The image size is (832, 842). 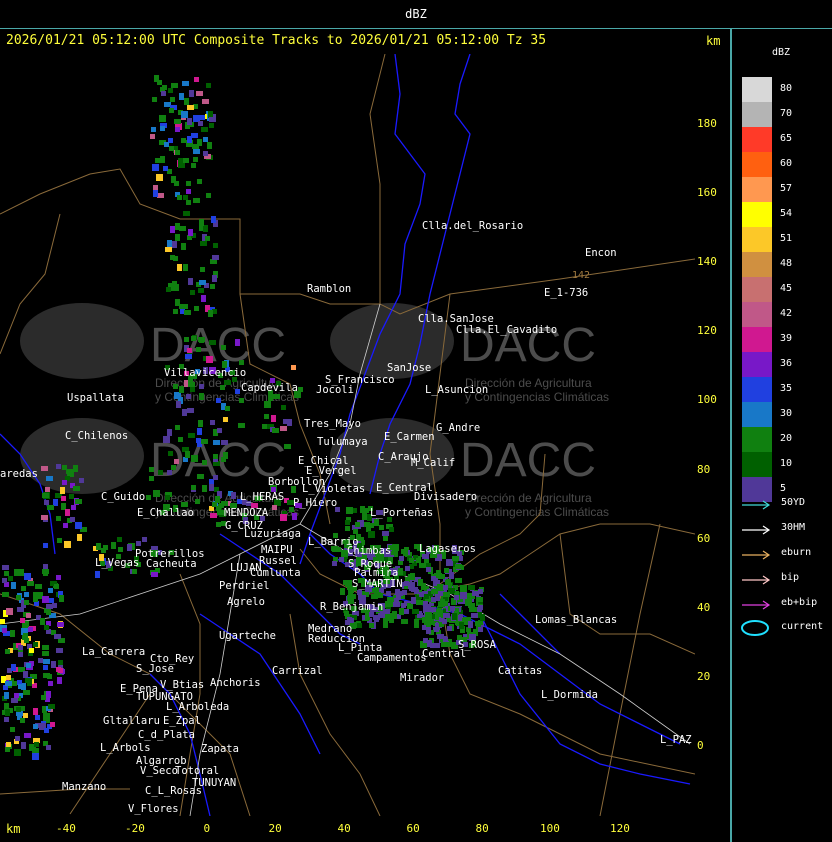 What do you see at coordinates (197, 771) in the screenshot?
I see `city-label: Totoral` at bounding box center [197, 771].